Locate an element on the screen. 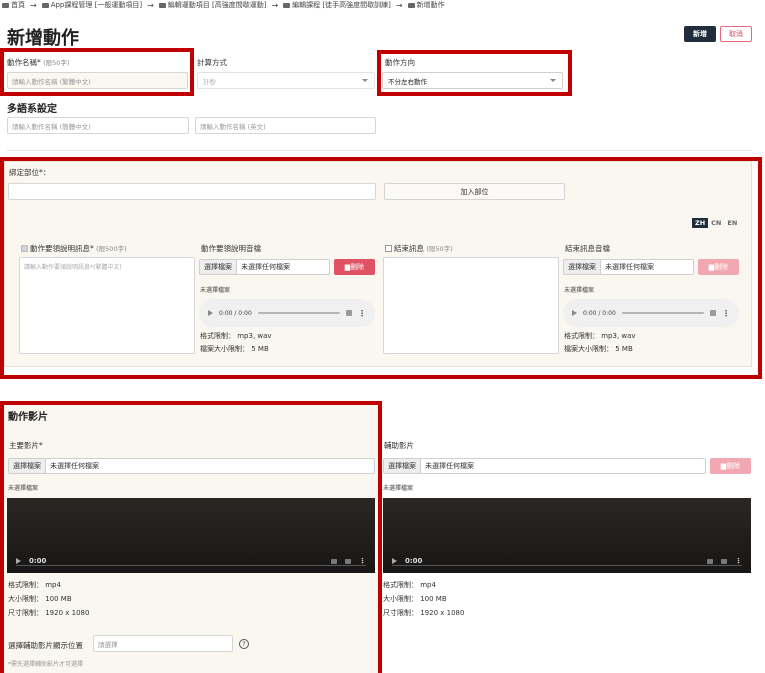  end-label: 結束訊息 (限50字) is located at coordinates (419, 248).